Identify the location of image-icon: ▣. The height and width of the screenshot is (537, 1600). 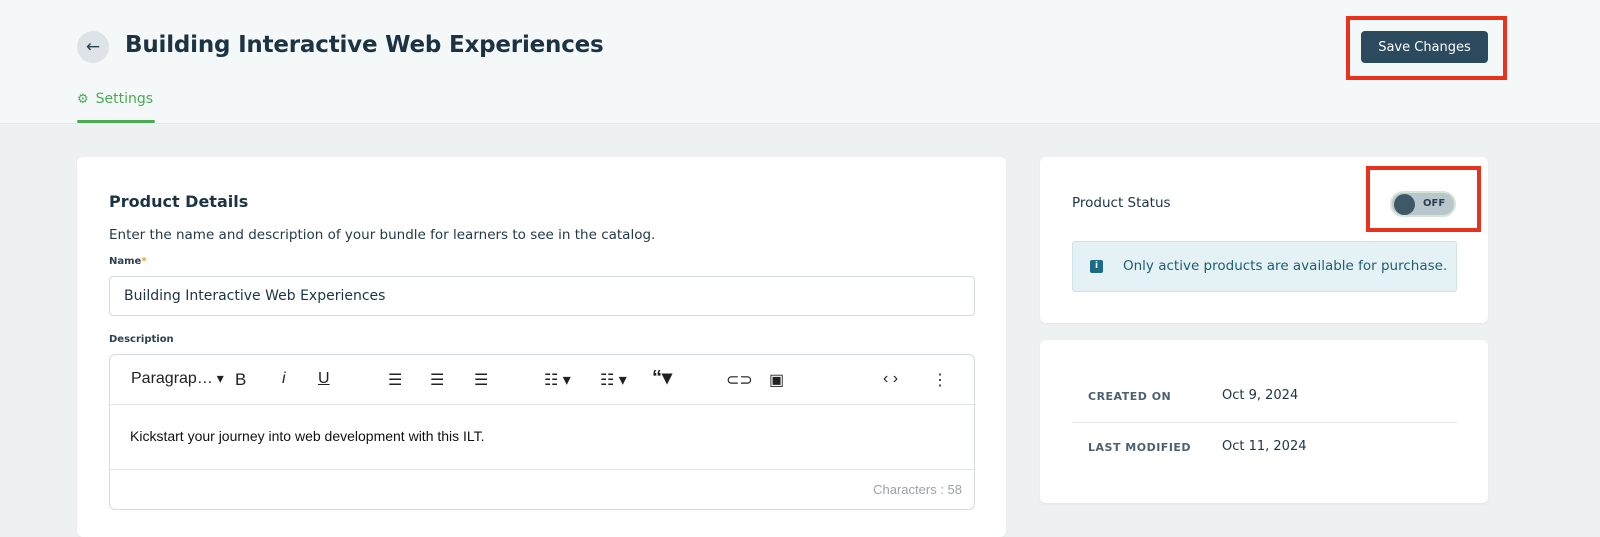
(776, 380).